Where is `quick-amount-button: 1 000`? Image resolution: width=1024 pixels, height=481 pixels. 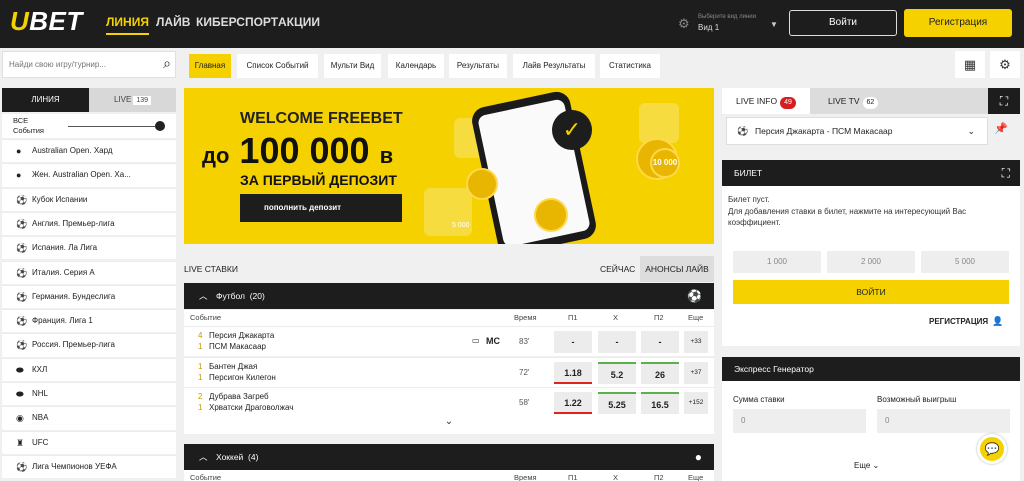
quick-amount-button: 1 000 is located at coordinates (777, 262).